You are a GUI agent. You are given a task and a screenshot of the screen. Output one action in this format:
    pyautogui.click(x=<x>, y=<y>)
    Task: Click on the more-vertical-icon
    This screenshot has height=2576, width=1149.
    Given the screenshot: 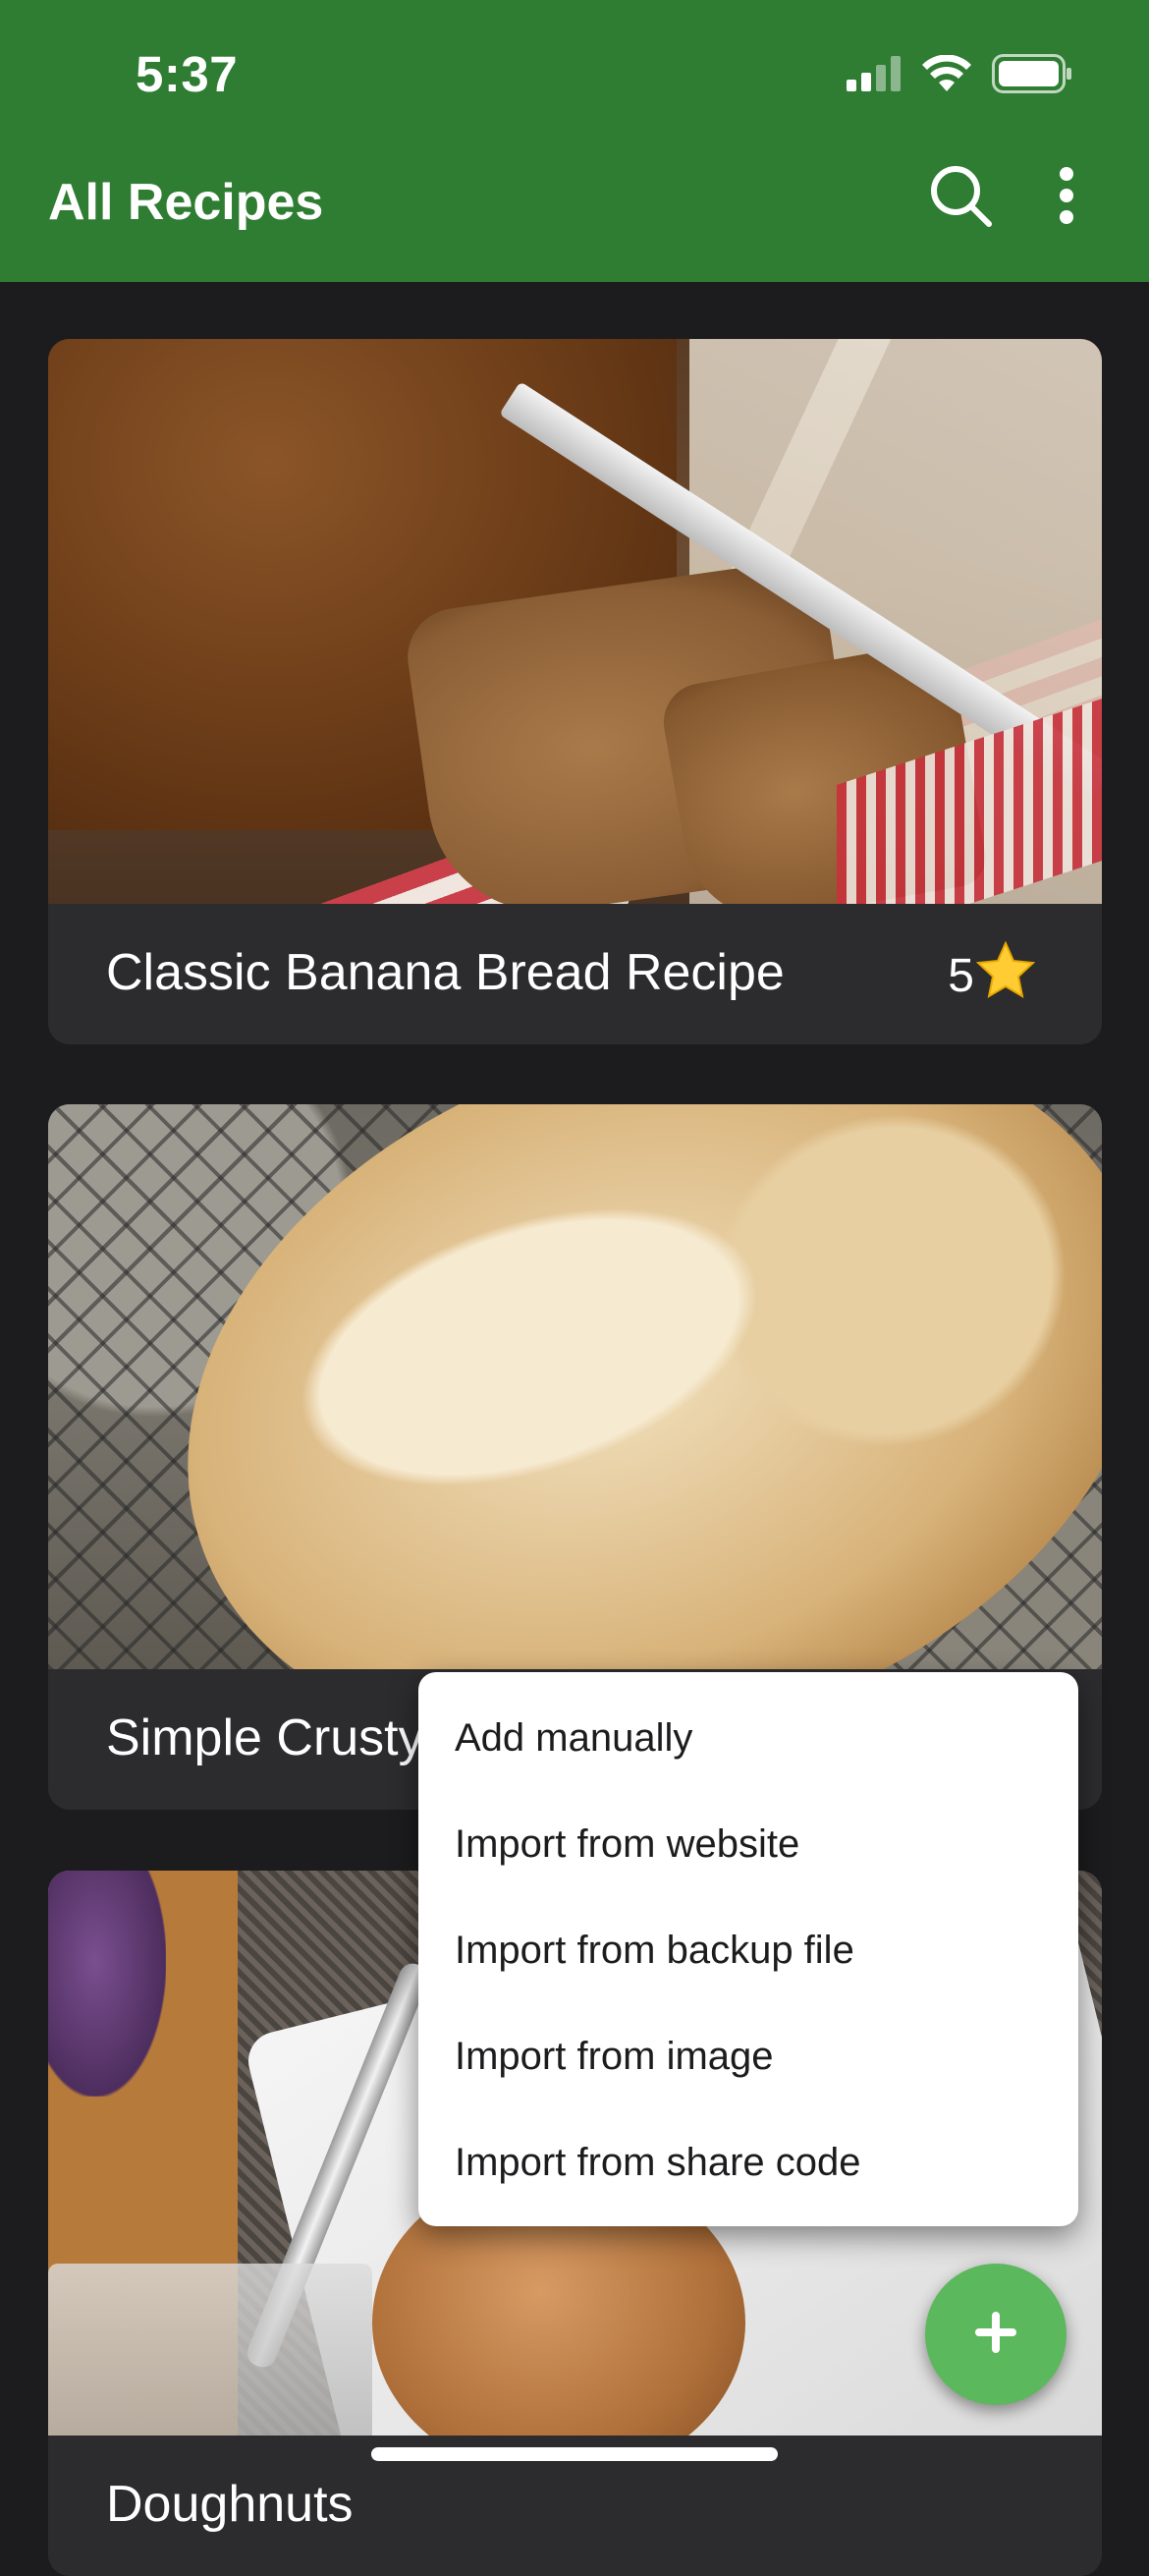 What is the action you would take?
    pyautogui.click(x=1066, y=198)
    